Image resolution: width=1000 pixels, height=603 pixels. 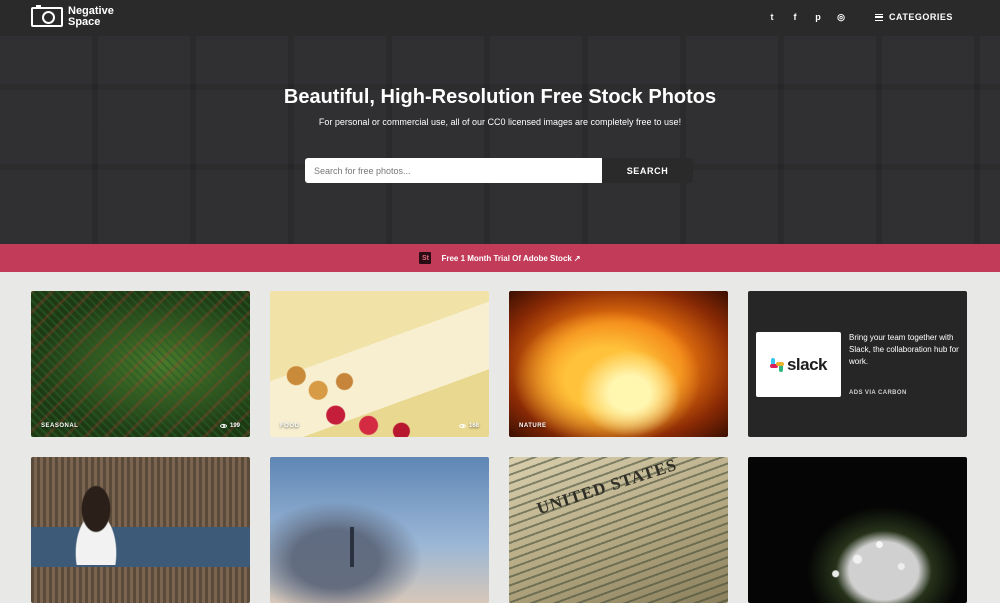 I want to click on photo-card-seasonal: SEASONAL 199, so click(x=140, y=364).